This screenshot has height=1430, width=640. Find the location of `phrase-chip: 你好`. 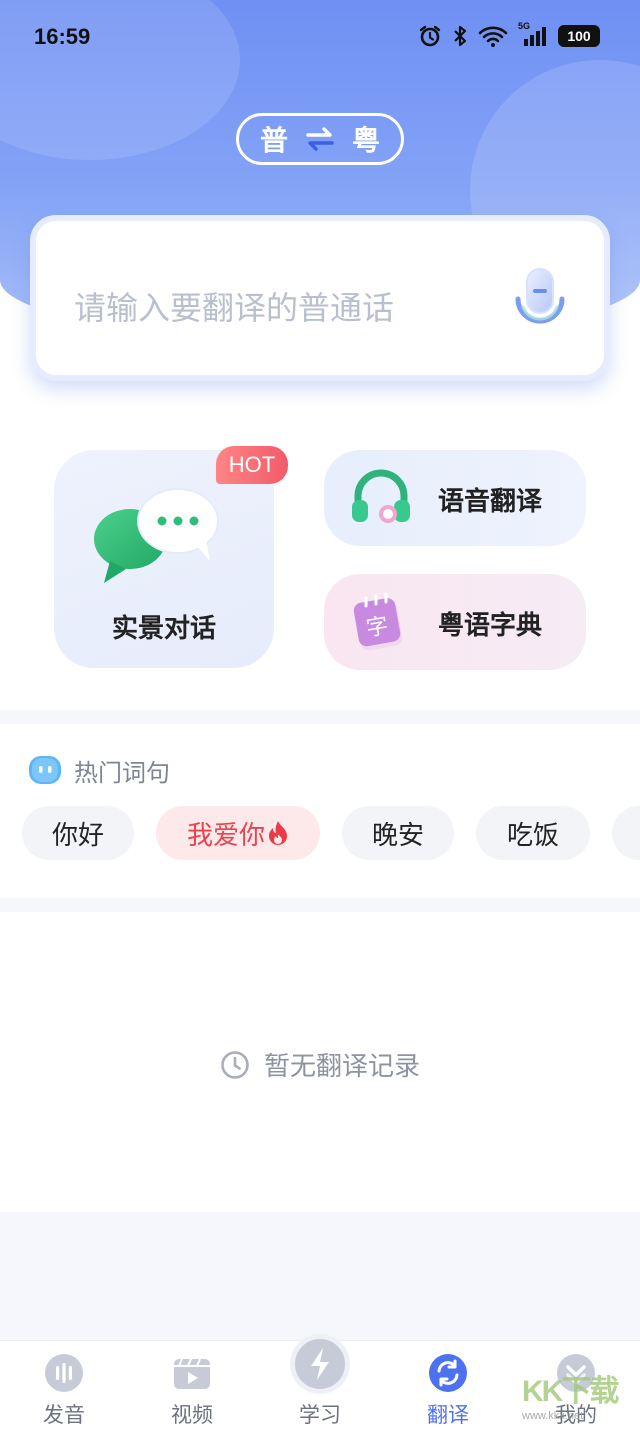

phrase-chip: 你好 is located at coordinates (78, 833).